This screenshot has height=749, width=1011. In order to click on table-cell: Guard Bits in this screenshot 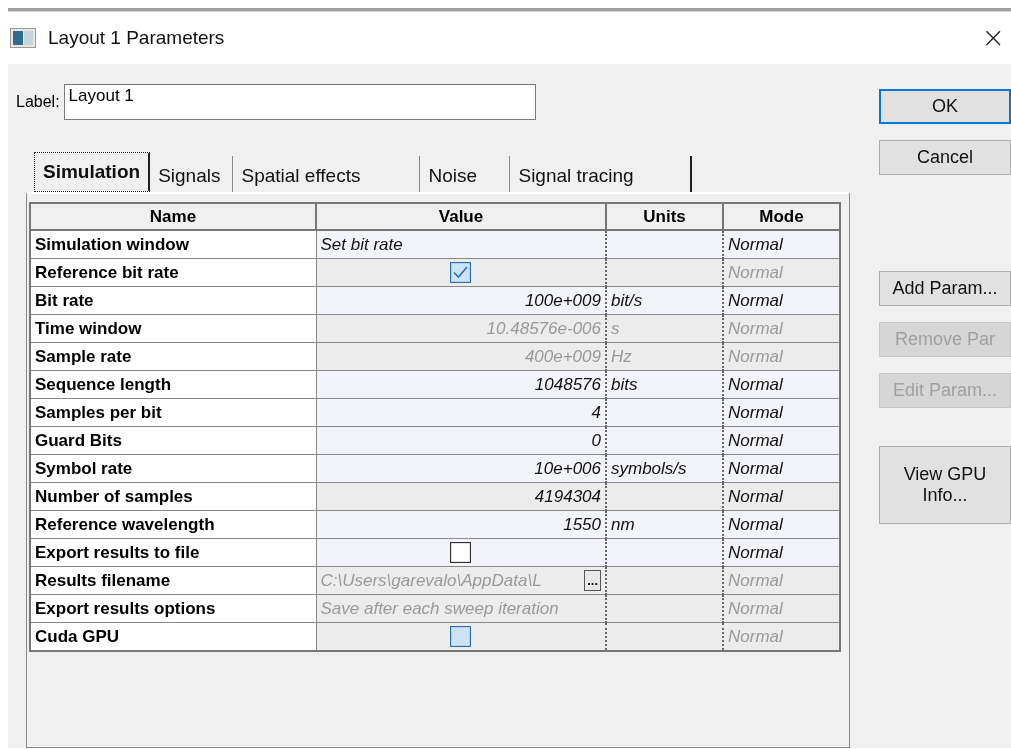, I will do `click(173, 440)`.